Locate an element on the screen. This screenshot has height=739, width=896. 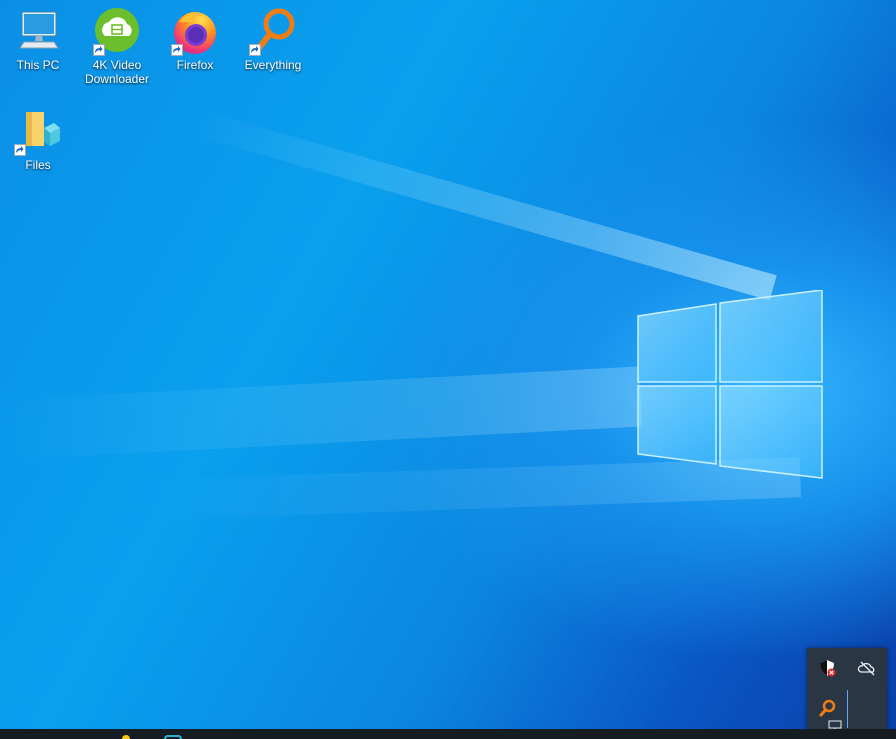
icon-label: Firefox is located at coordinates (195, 65).